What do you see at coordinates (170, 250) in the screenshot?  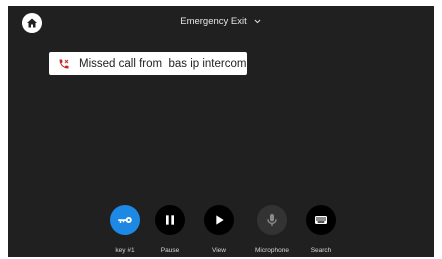 I see `pause-label: Pause` at bounding box center [170, 250].